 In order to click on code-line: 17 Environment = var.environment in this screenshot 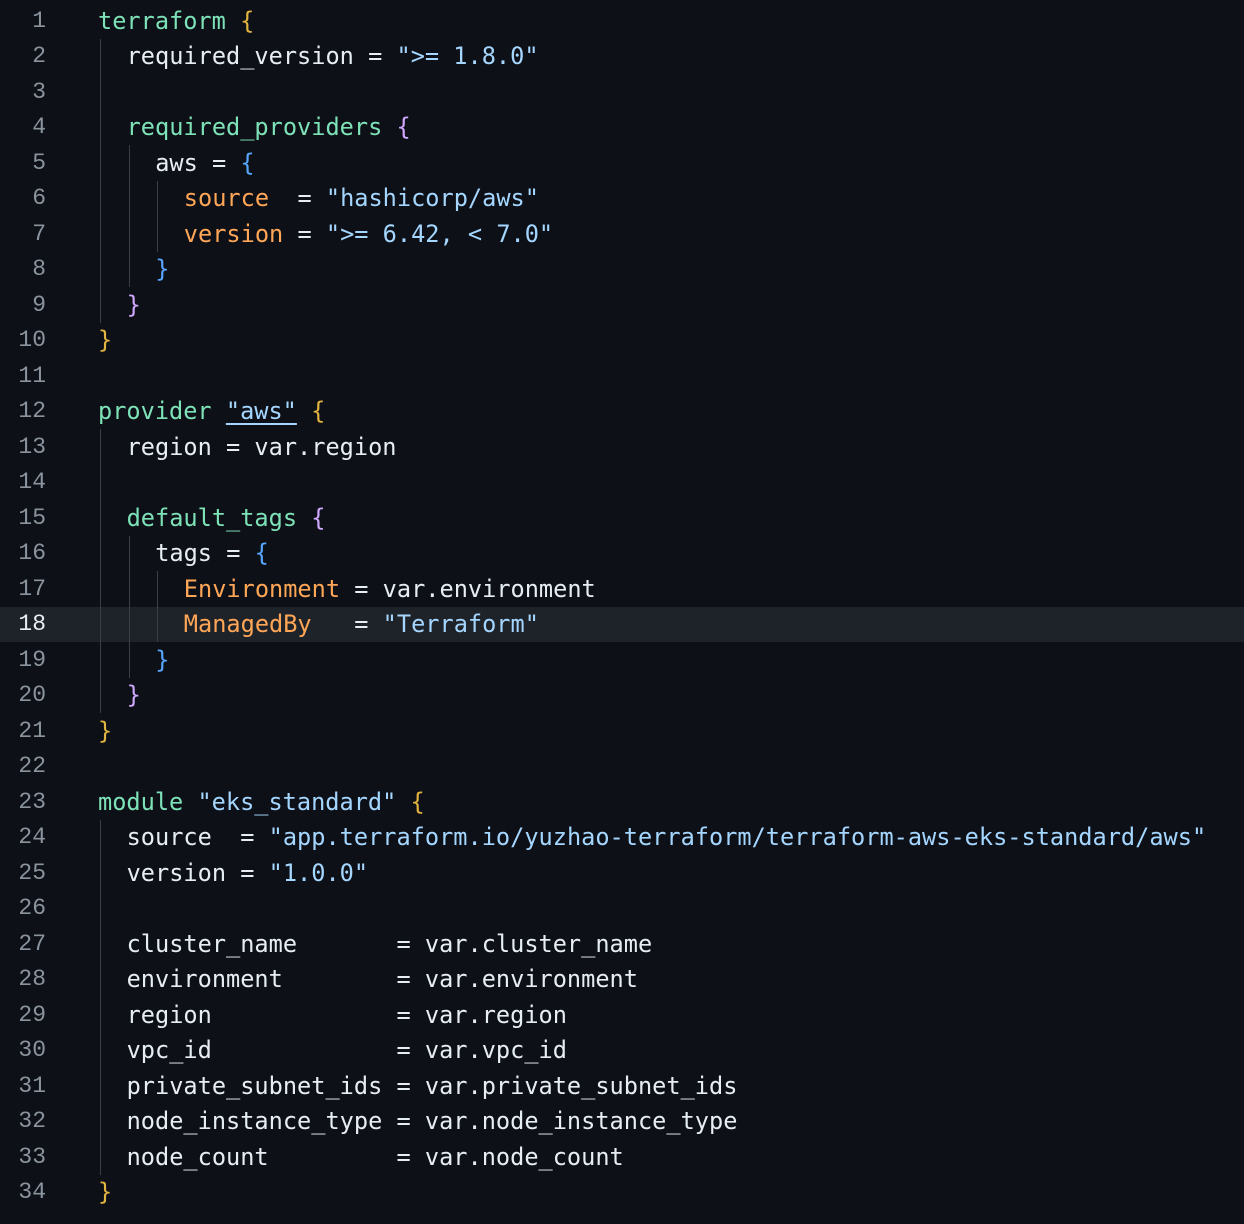, I will do `click(622, 589)`.